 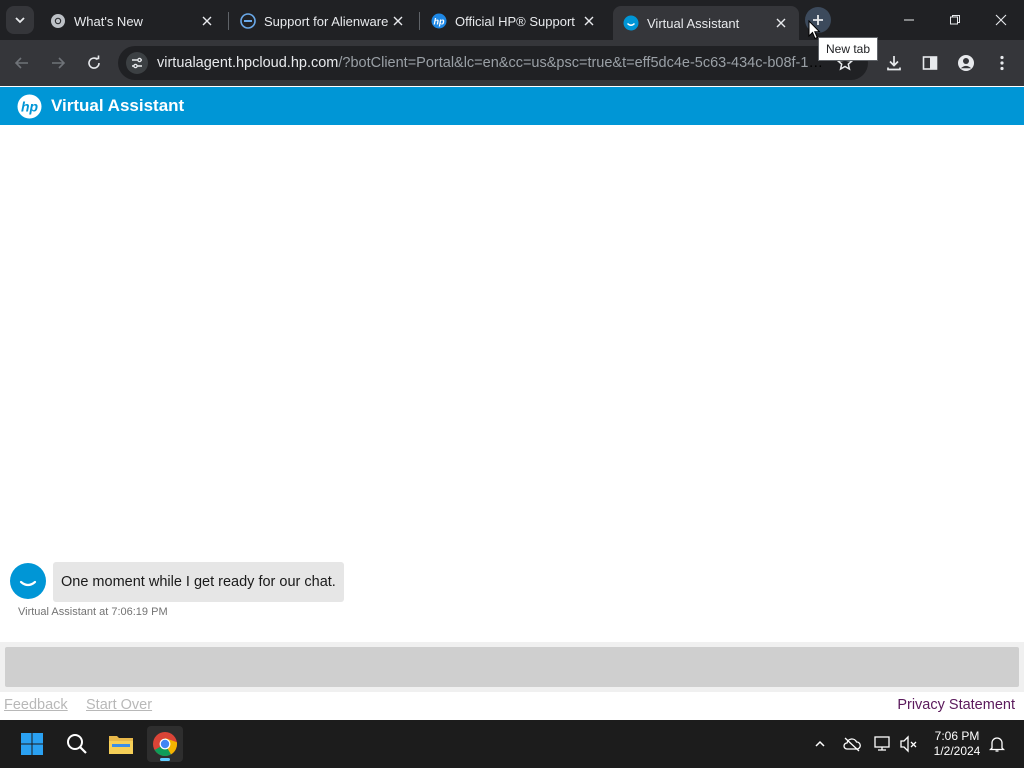 What do you see at coordinates (93, 612) in the screenshot?
I see `message-timestamp: Virtual Assistant at 7:06:19 PM` at bounding box center [93, 612].